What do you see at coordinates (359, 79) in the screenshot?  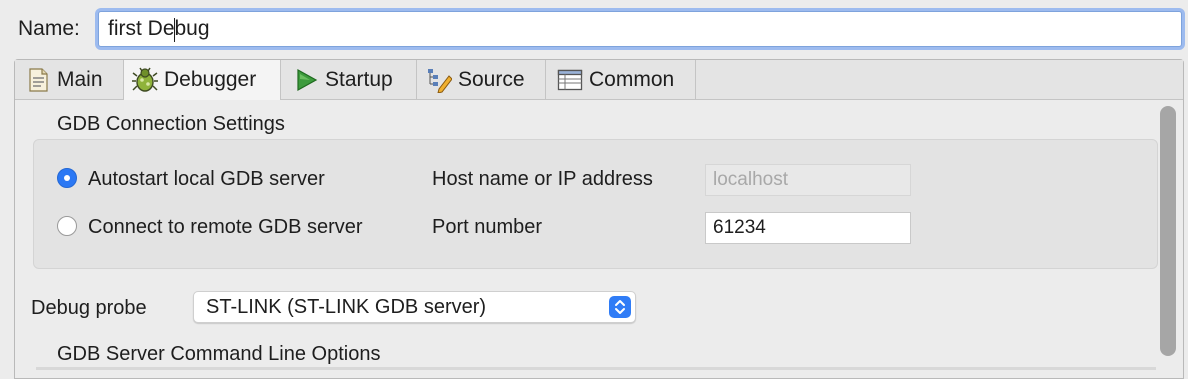 I see `tab-startup-label: Startup` at bounding box center [359, 79].